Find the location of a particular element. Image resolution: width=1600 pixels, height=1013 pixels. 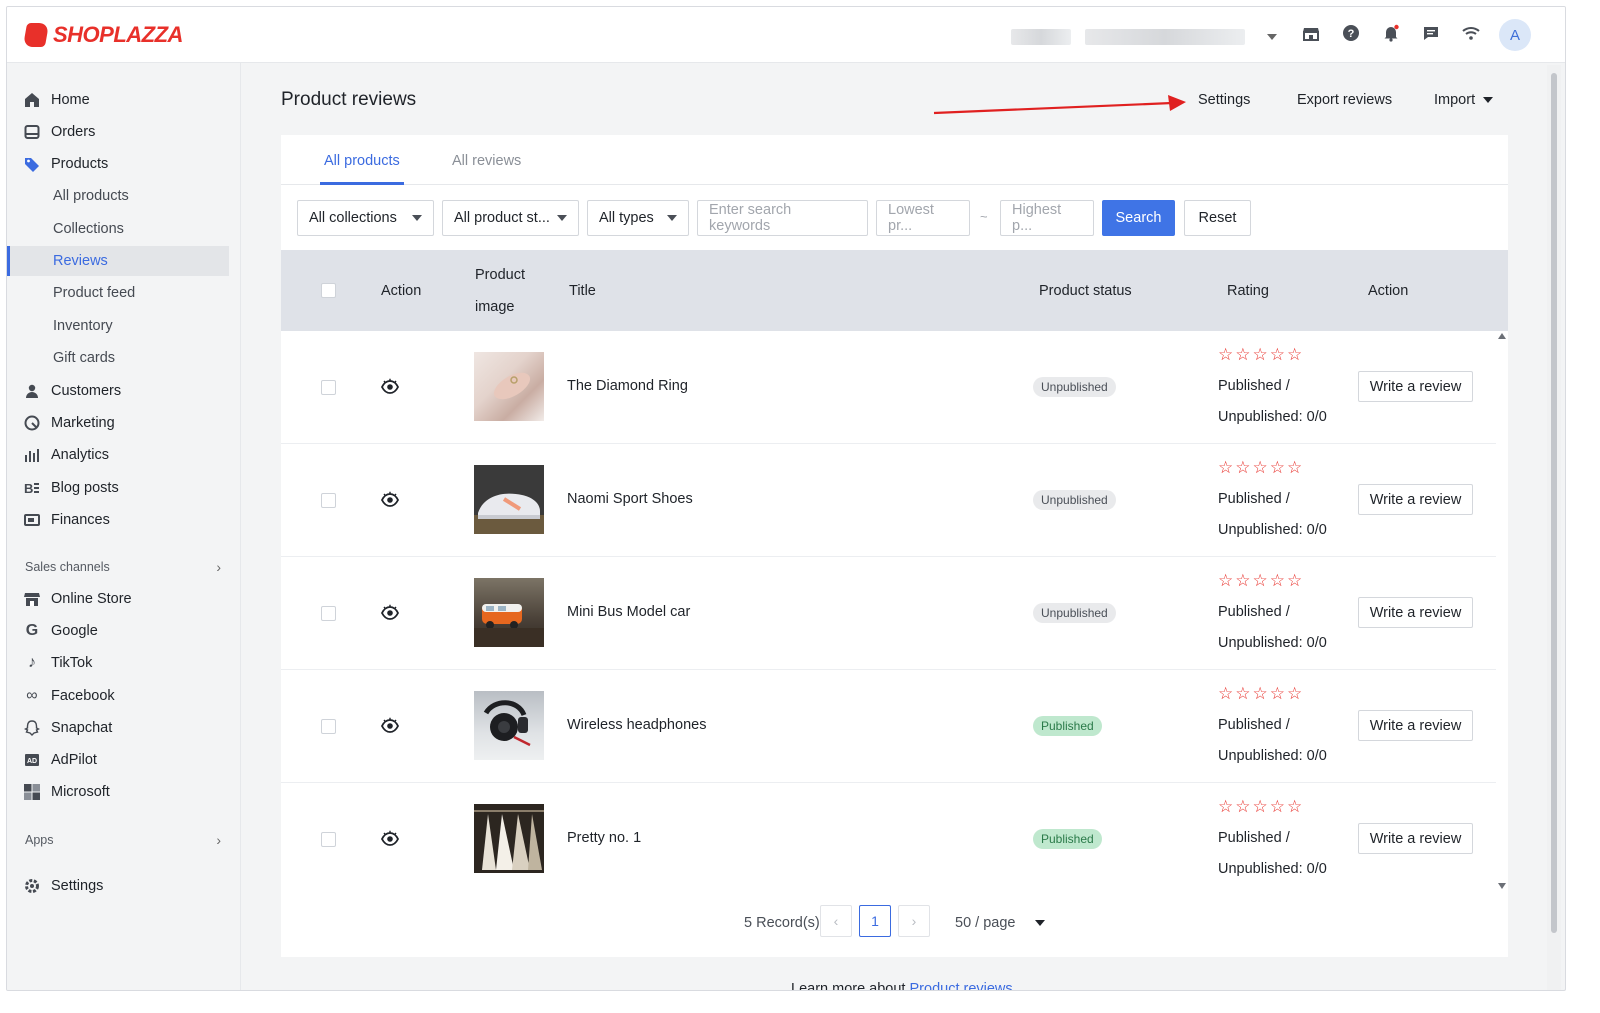

sidebar-item-finances: Finances is located at coordinates (118, 520).